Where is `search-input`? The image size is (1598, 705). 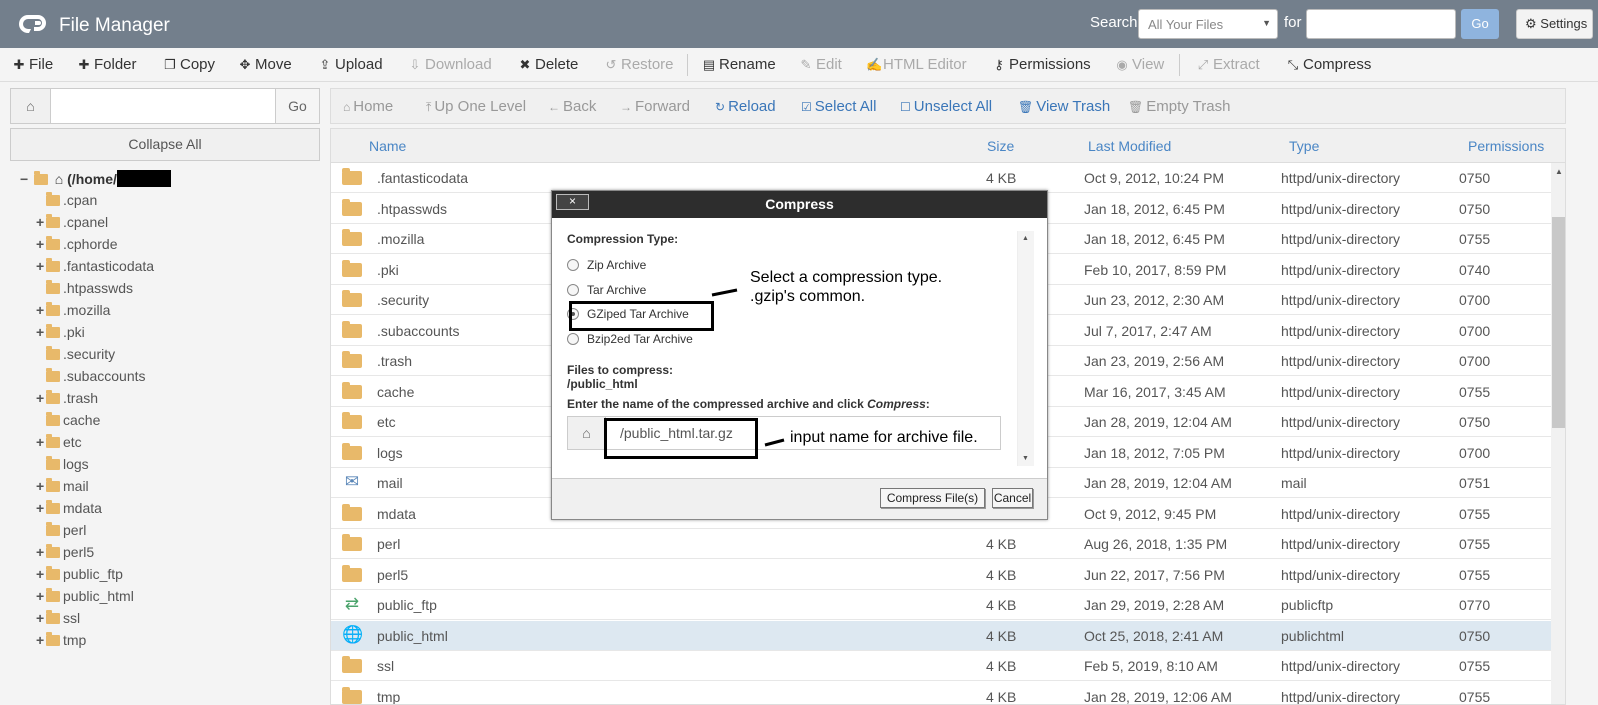 search-input is located at coordinates (1381, 24).